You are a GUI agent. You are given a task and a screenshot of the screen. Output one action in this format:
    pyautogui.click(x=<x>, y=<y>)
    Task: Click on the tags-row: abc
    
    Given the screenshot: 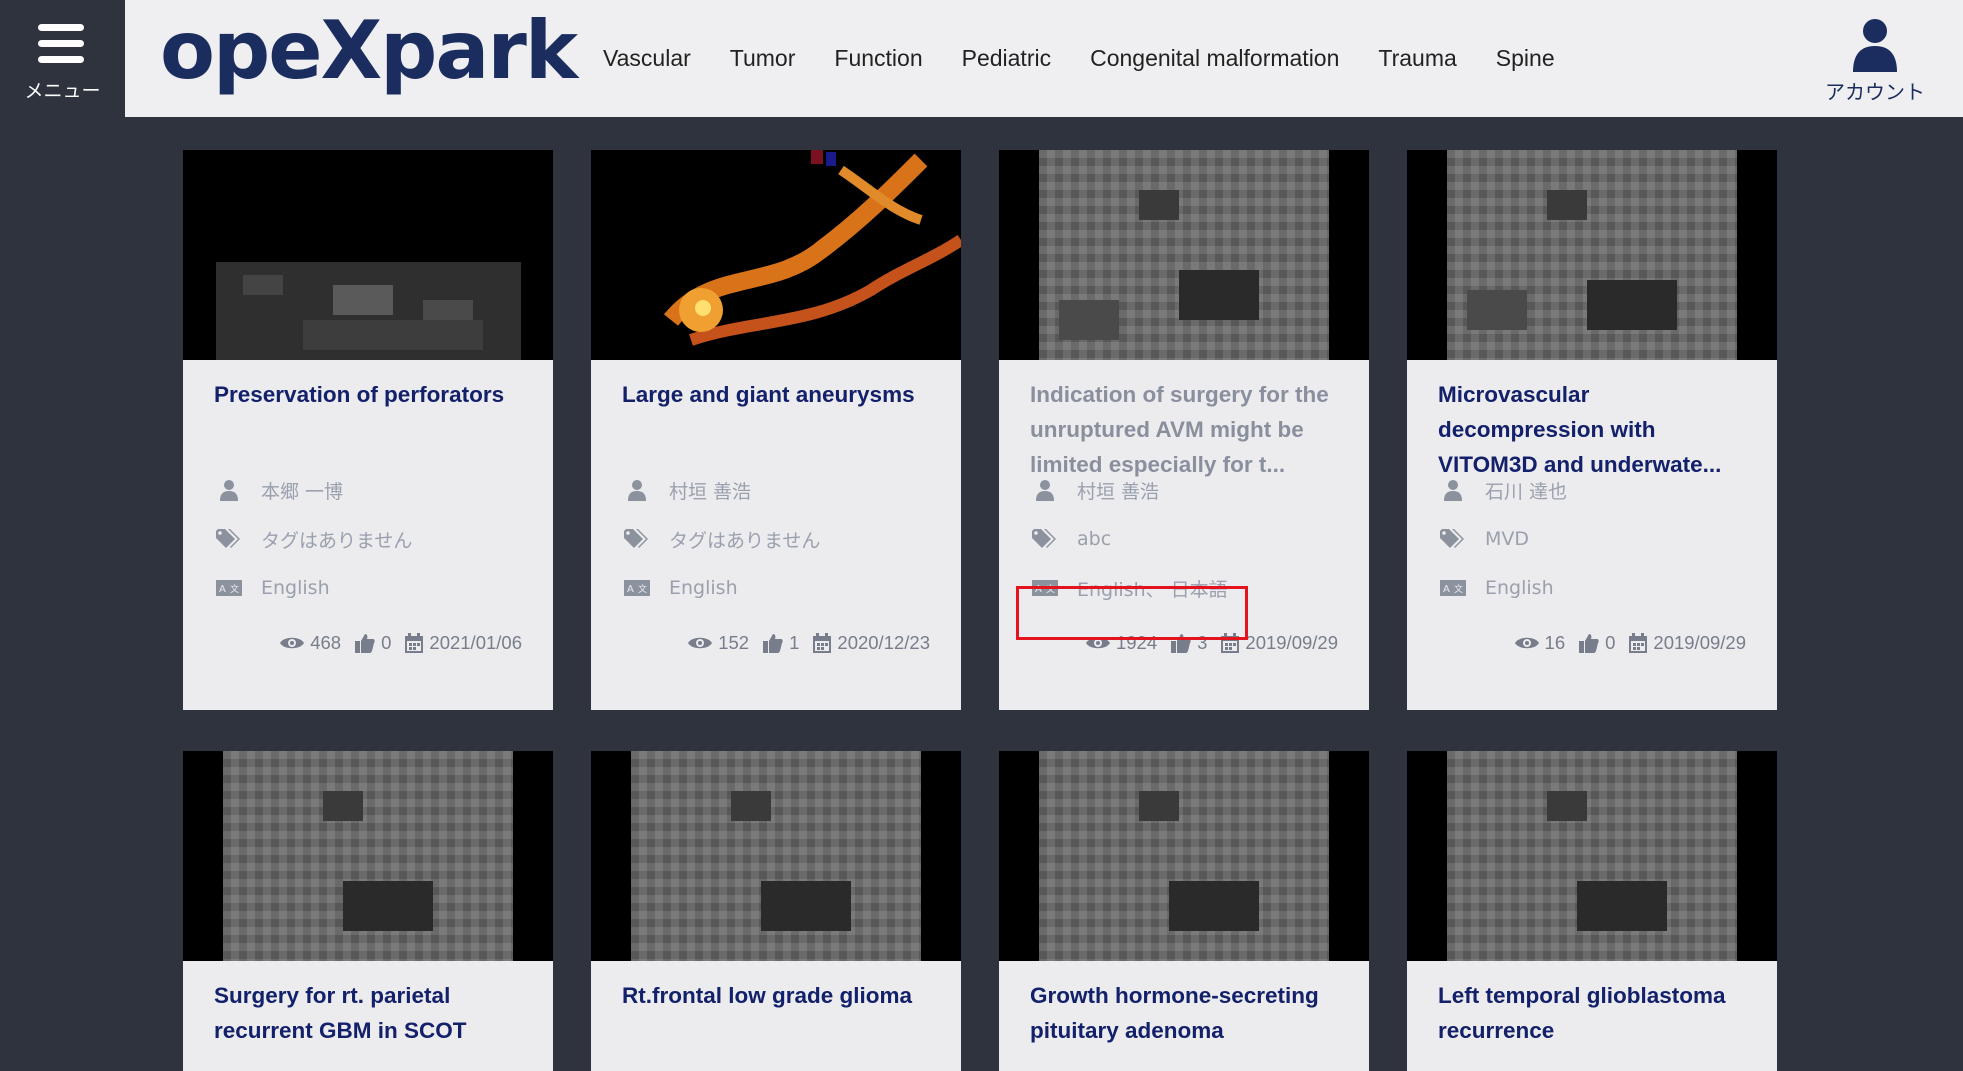 What is the action you would take?
    pyautogui.click(x=1070, y=539)
    